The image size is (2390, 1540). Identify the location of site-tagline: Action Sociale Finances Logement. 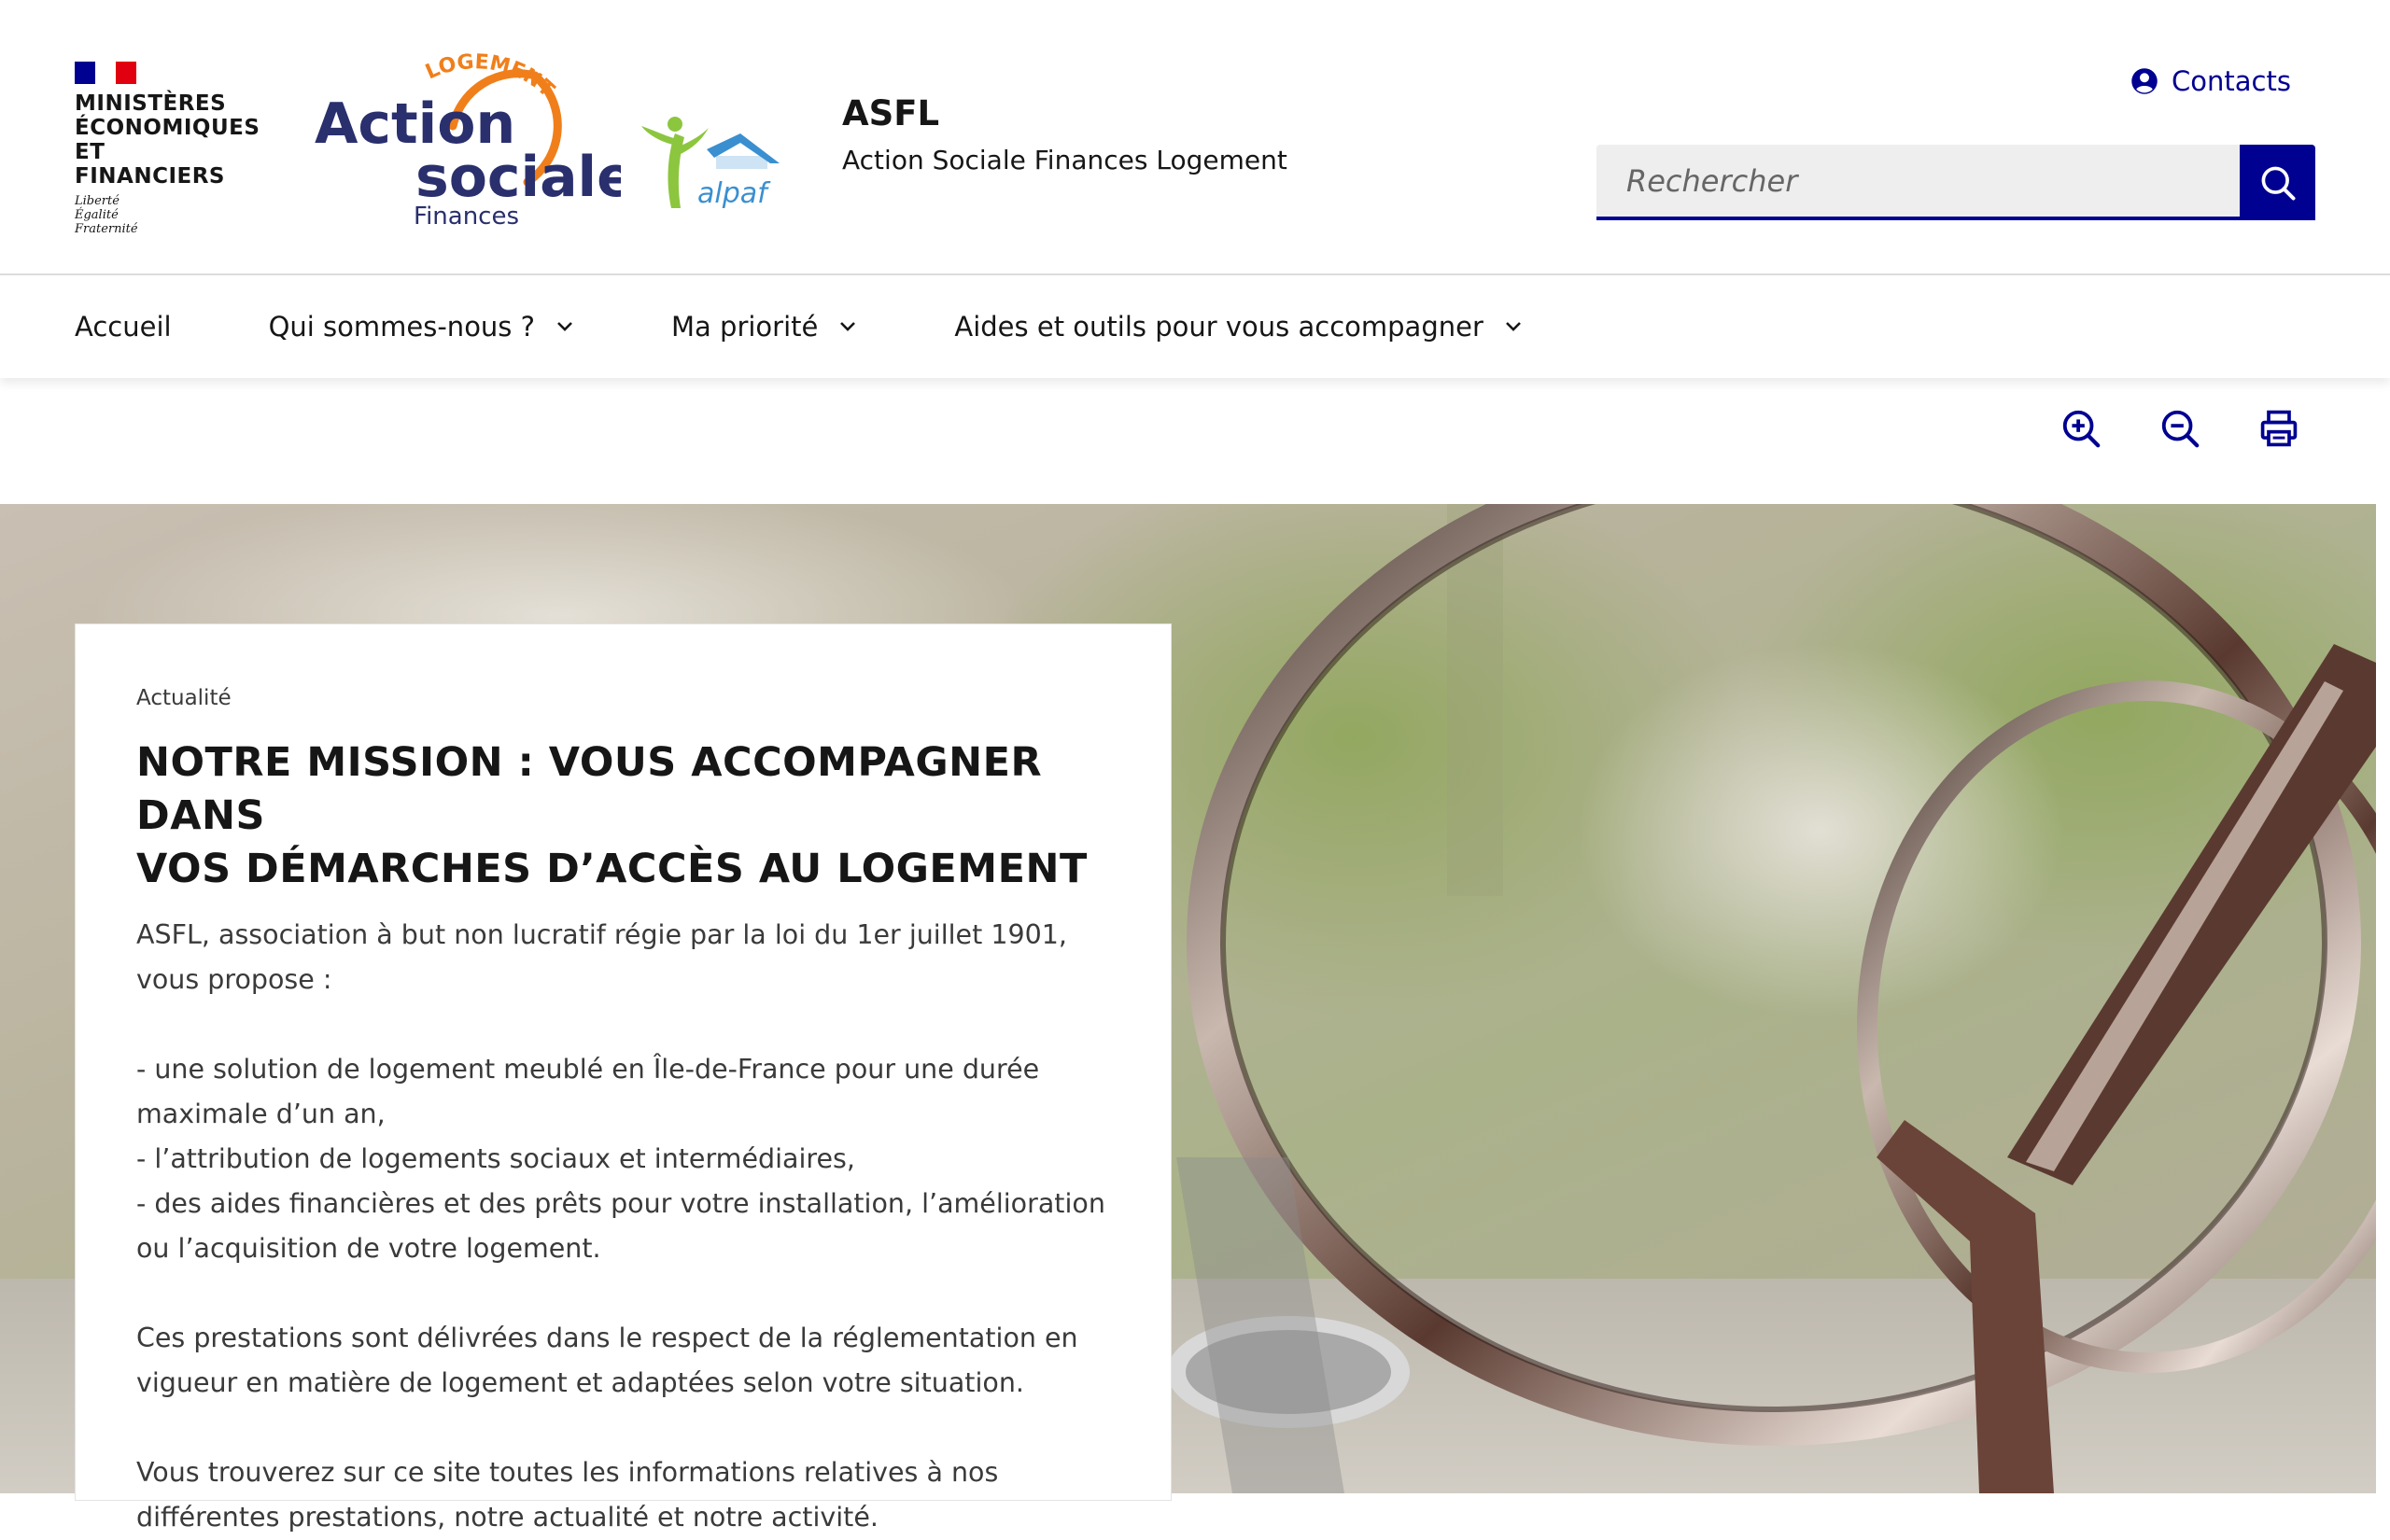
(1064, 160).